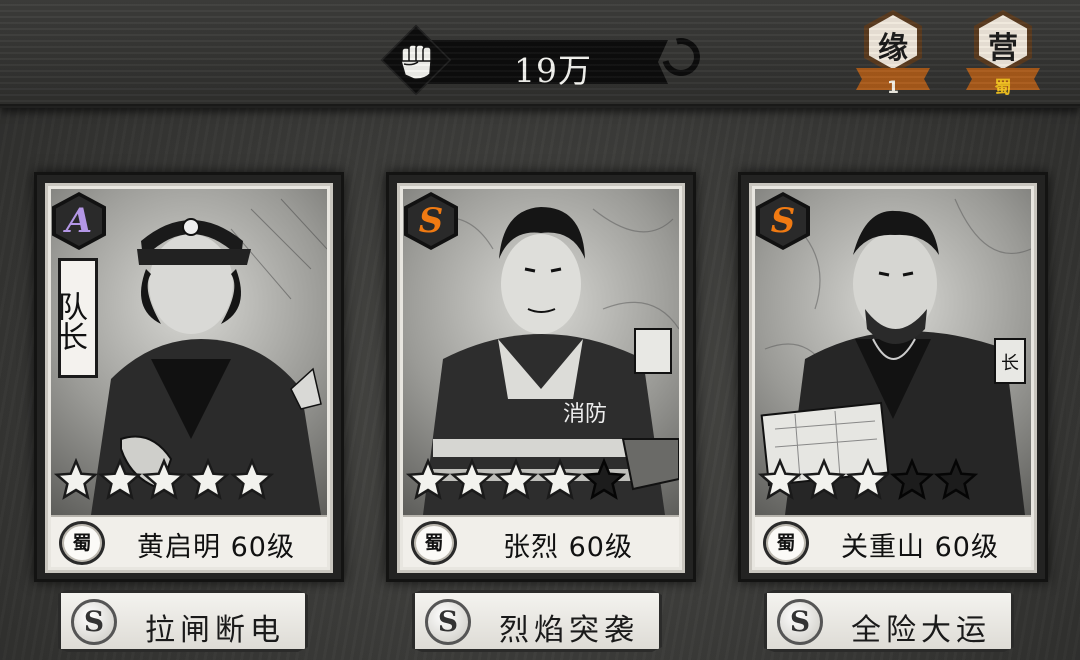 The width and height of the screenshot is (1080, 660). What do you see at coordinates (1003, 48) in the screenshot?
I see `camp-glyph: 营` at bounding box center [1003, 48].